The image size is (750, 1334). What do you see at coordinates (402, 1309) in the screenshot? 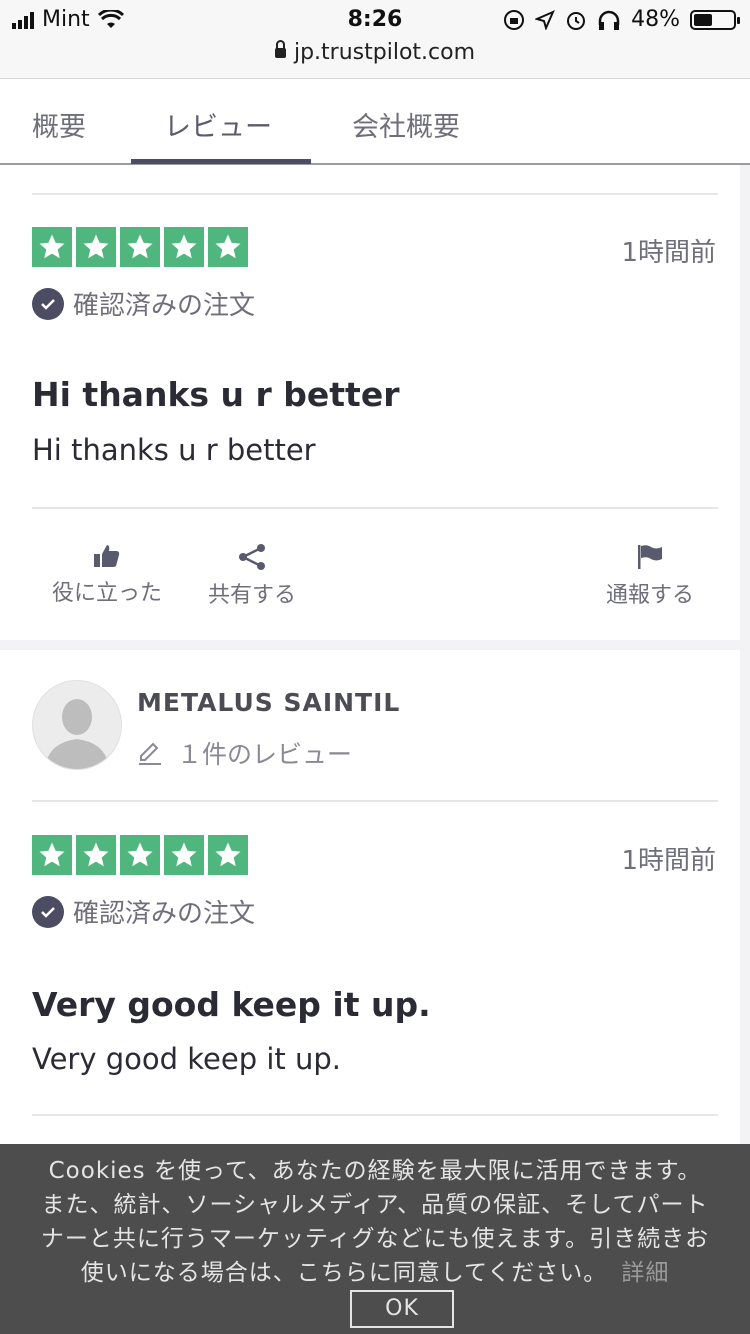
I see `cookie-ok-button: OK` at bounding box center [402, 1309].